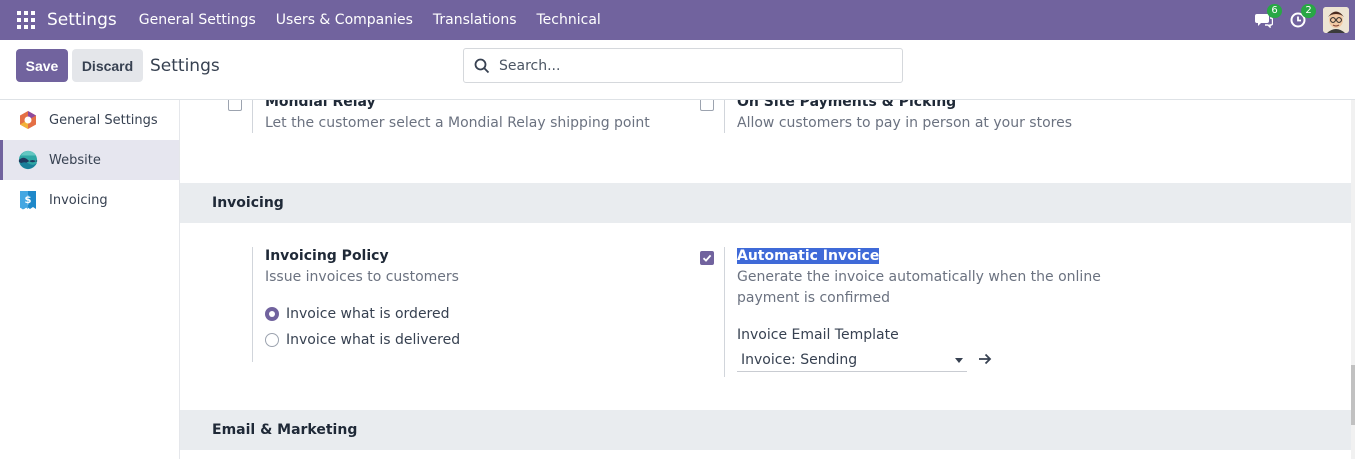 The height and width of the screenshot is (459, 1355). I want to click on radio-label: Invoice what is ordered, so click(368, 314).